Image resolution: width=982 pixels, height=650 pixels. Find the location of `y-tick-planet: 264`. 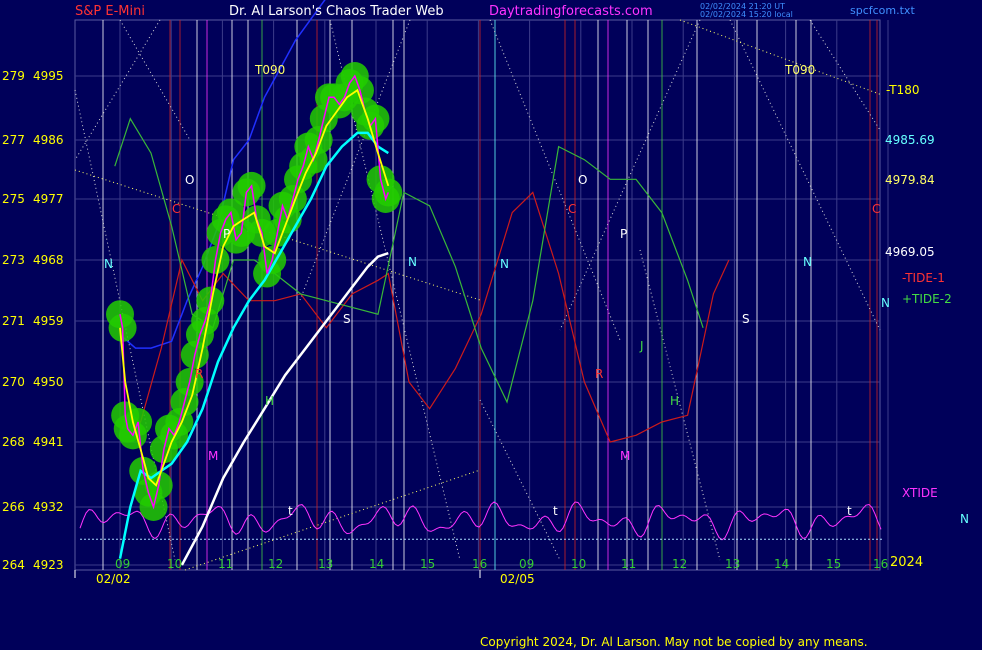

y-tick-planet: 264 is located at coordinates (13, 565).